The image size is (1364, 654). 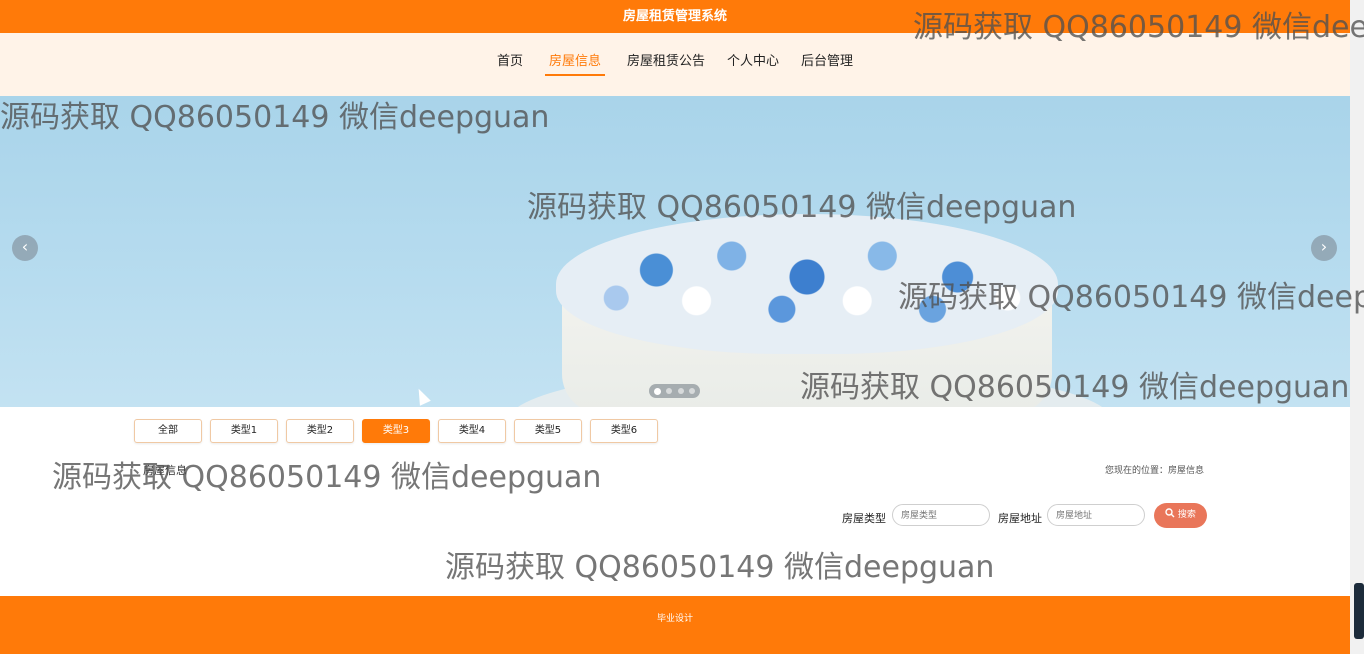 I want to click on nav-item-announcements: 房屋租赁公告, so click(x=666, y=64).